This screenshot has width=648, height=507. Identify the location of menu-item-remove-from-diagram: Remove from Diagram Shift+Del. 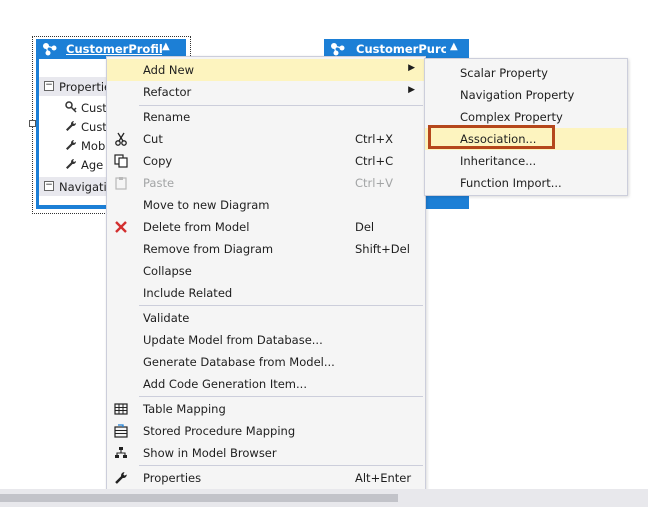
(266, 249).